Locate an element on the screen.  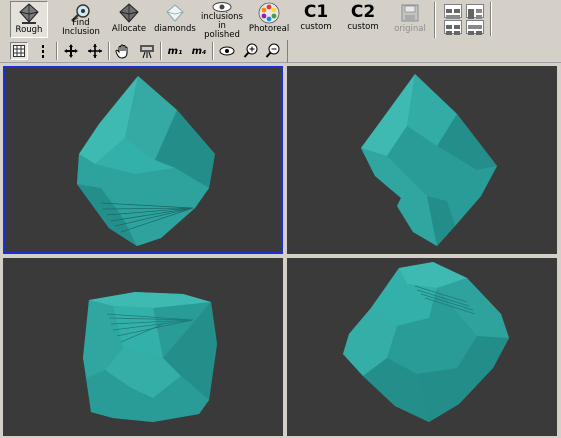
custom-c1-label: custom is located at coordinates (316, 27).